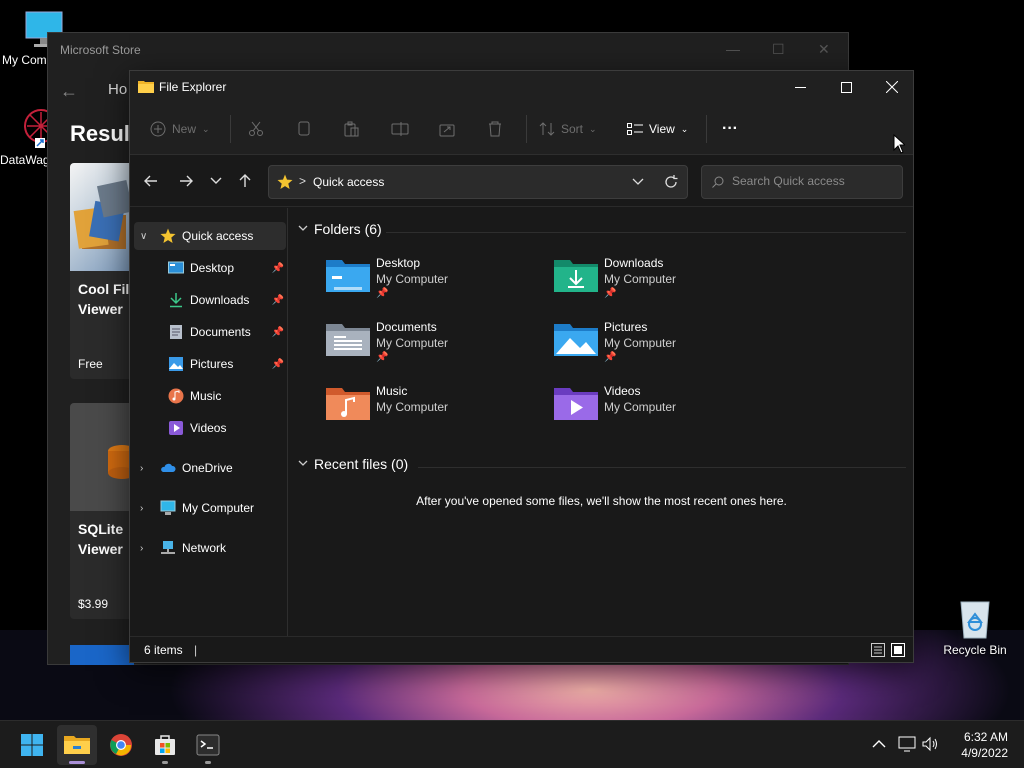  I want to click on large-icons-view-icon, so click(898, 650).